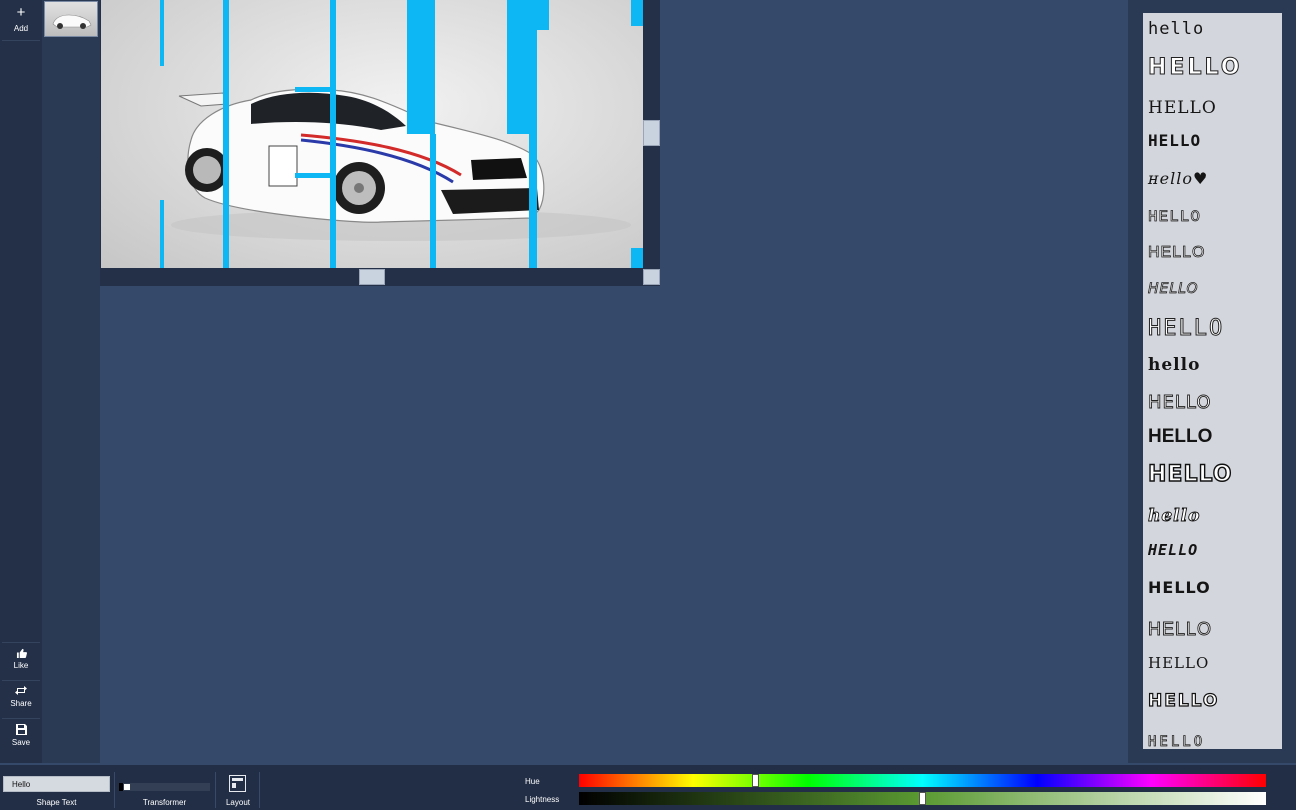  Describe the element at coordinates (71, 381) in the screenshot. I see `thumbnail-strip` at that location.